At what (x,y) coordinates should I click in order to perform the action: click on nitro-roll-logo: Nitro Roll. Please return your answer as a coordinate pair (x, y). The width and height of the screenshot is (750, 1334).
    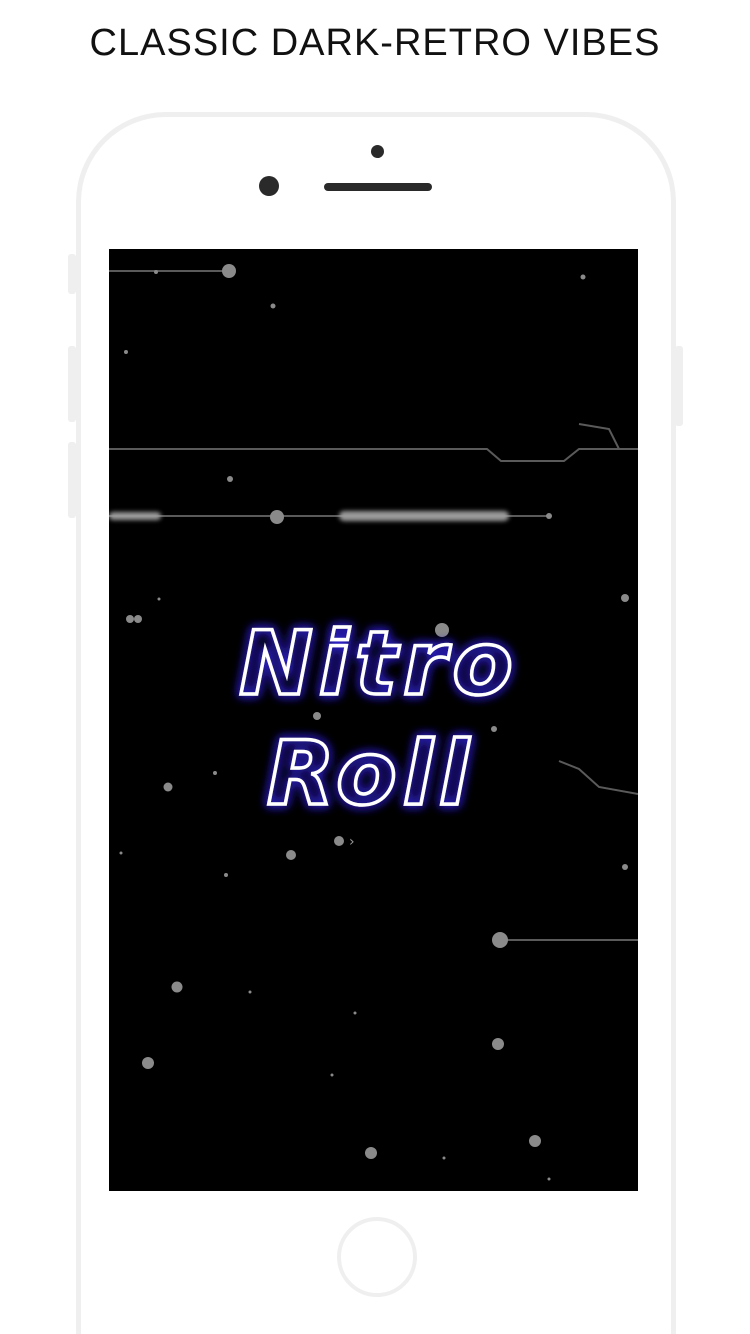
    Looking at the image, I should click on (378, 718).